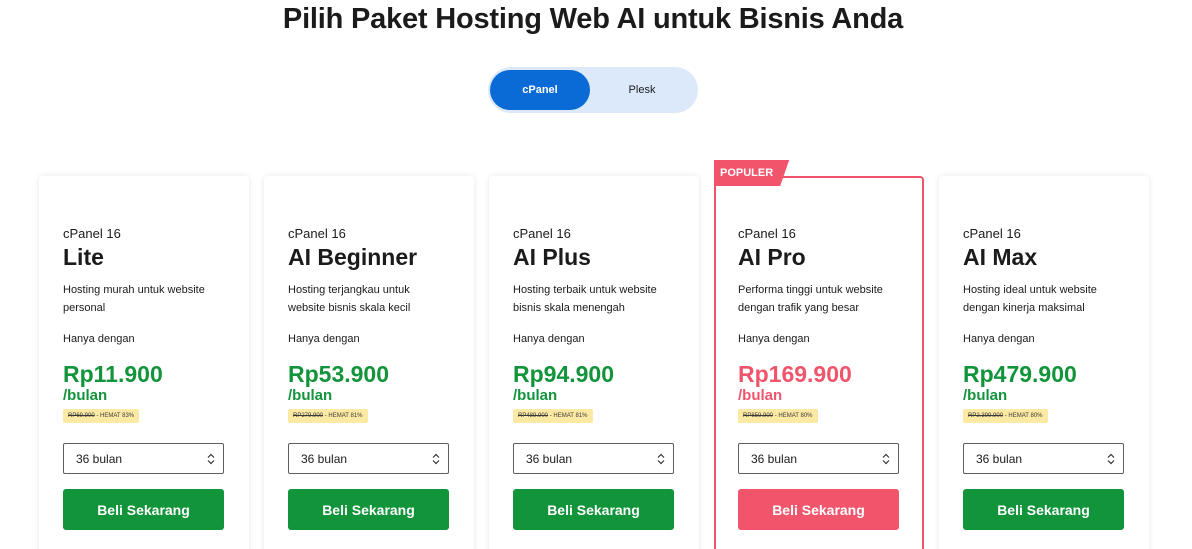  Describe the element at coordinates (642, 90) in the screenshot. I see `toggle-plesk: Plesk` at that location.